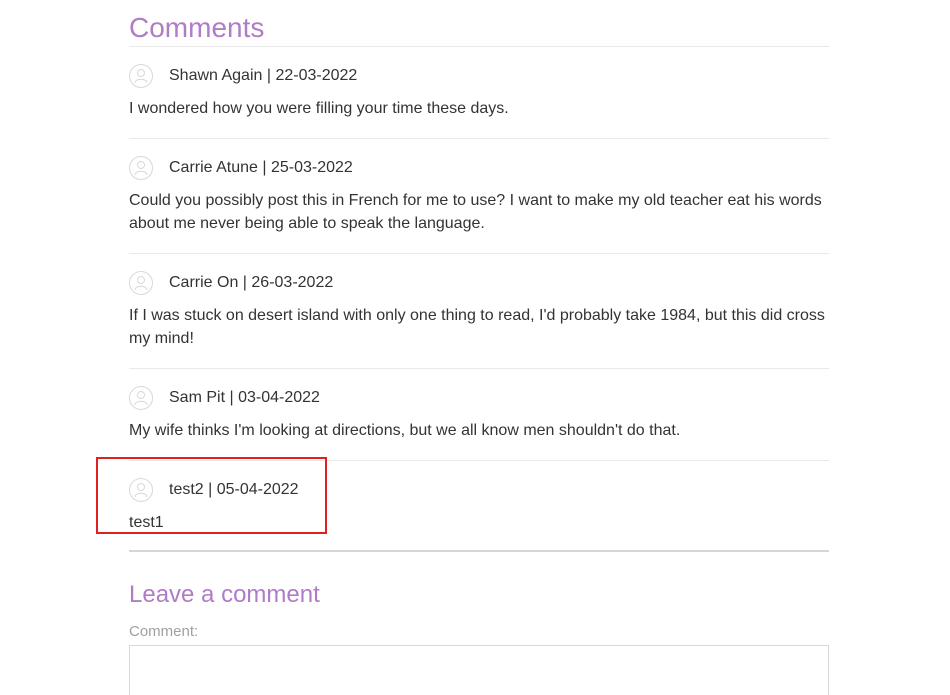  I want to click on comment-item: test2 | 05-04-2022 test1, so click(479, 506).